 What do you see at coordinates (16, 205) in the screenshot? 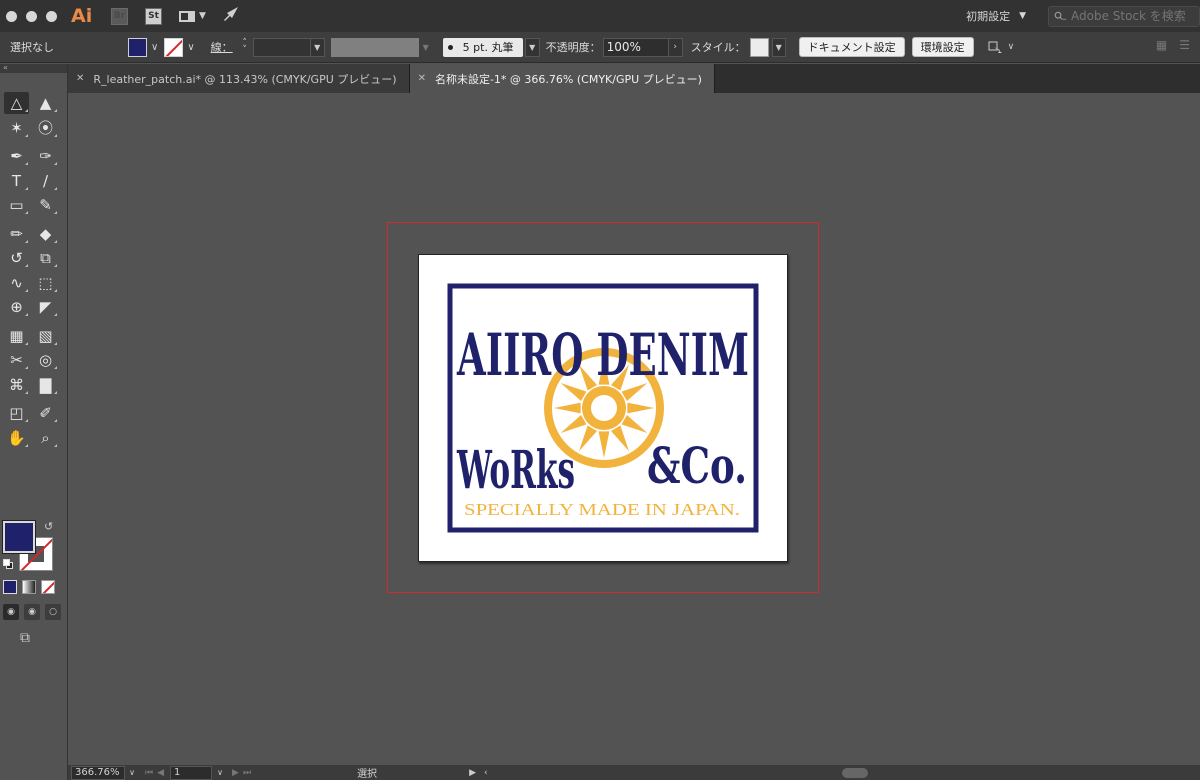
I see `rectangle-tool-icon: ▭` at bounding box center [16, 205].